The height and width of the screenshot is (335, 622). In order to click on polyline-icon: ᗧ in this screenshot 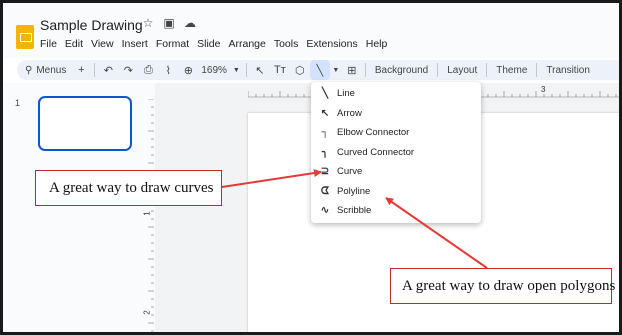, I will do `click(325, 191)`.